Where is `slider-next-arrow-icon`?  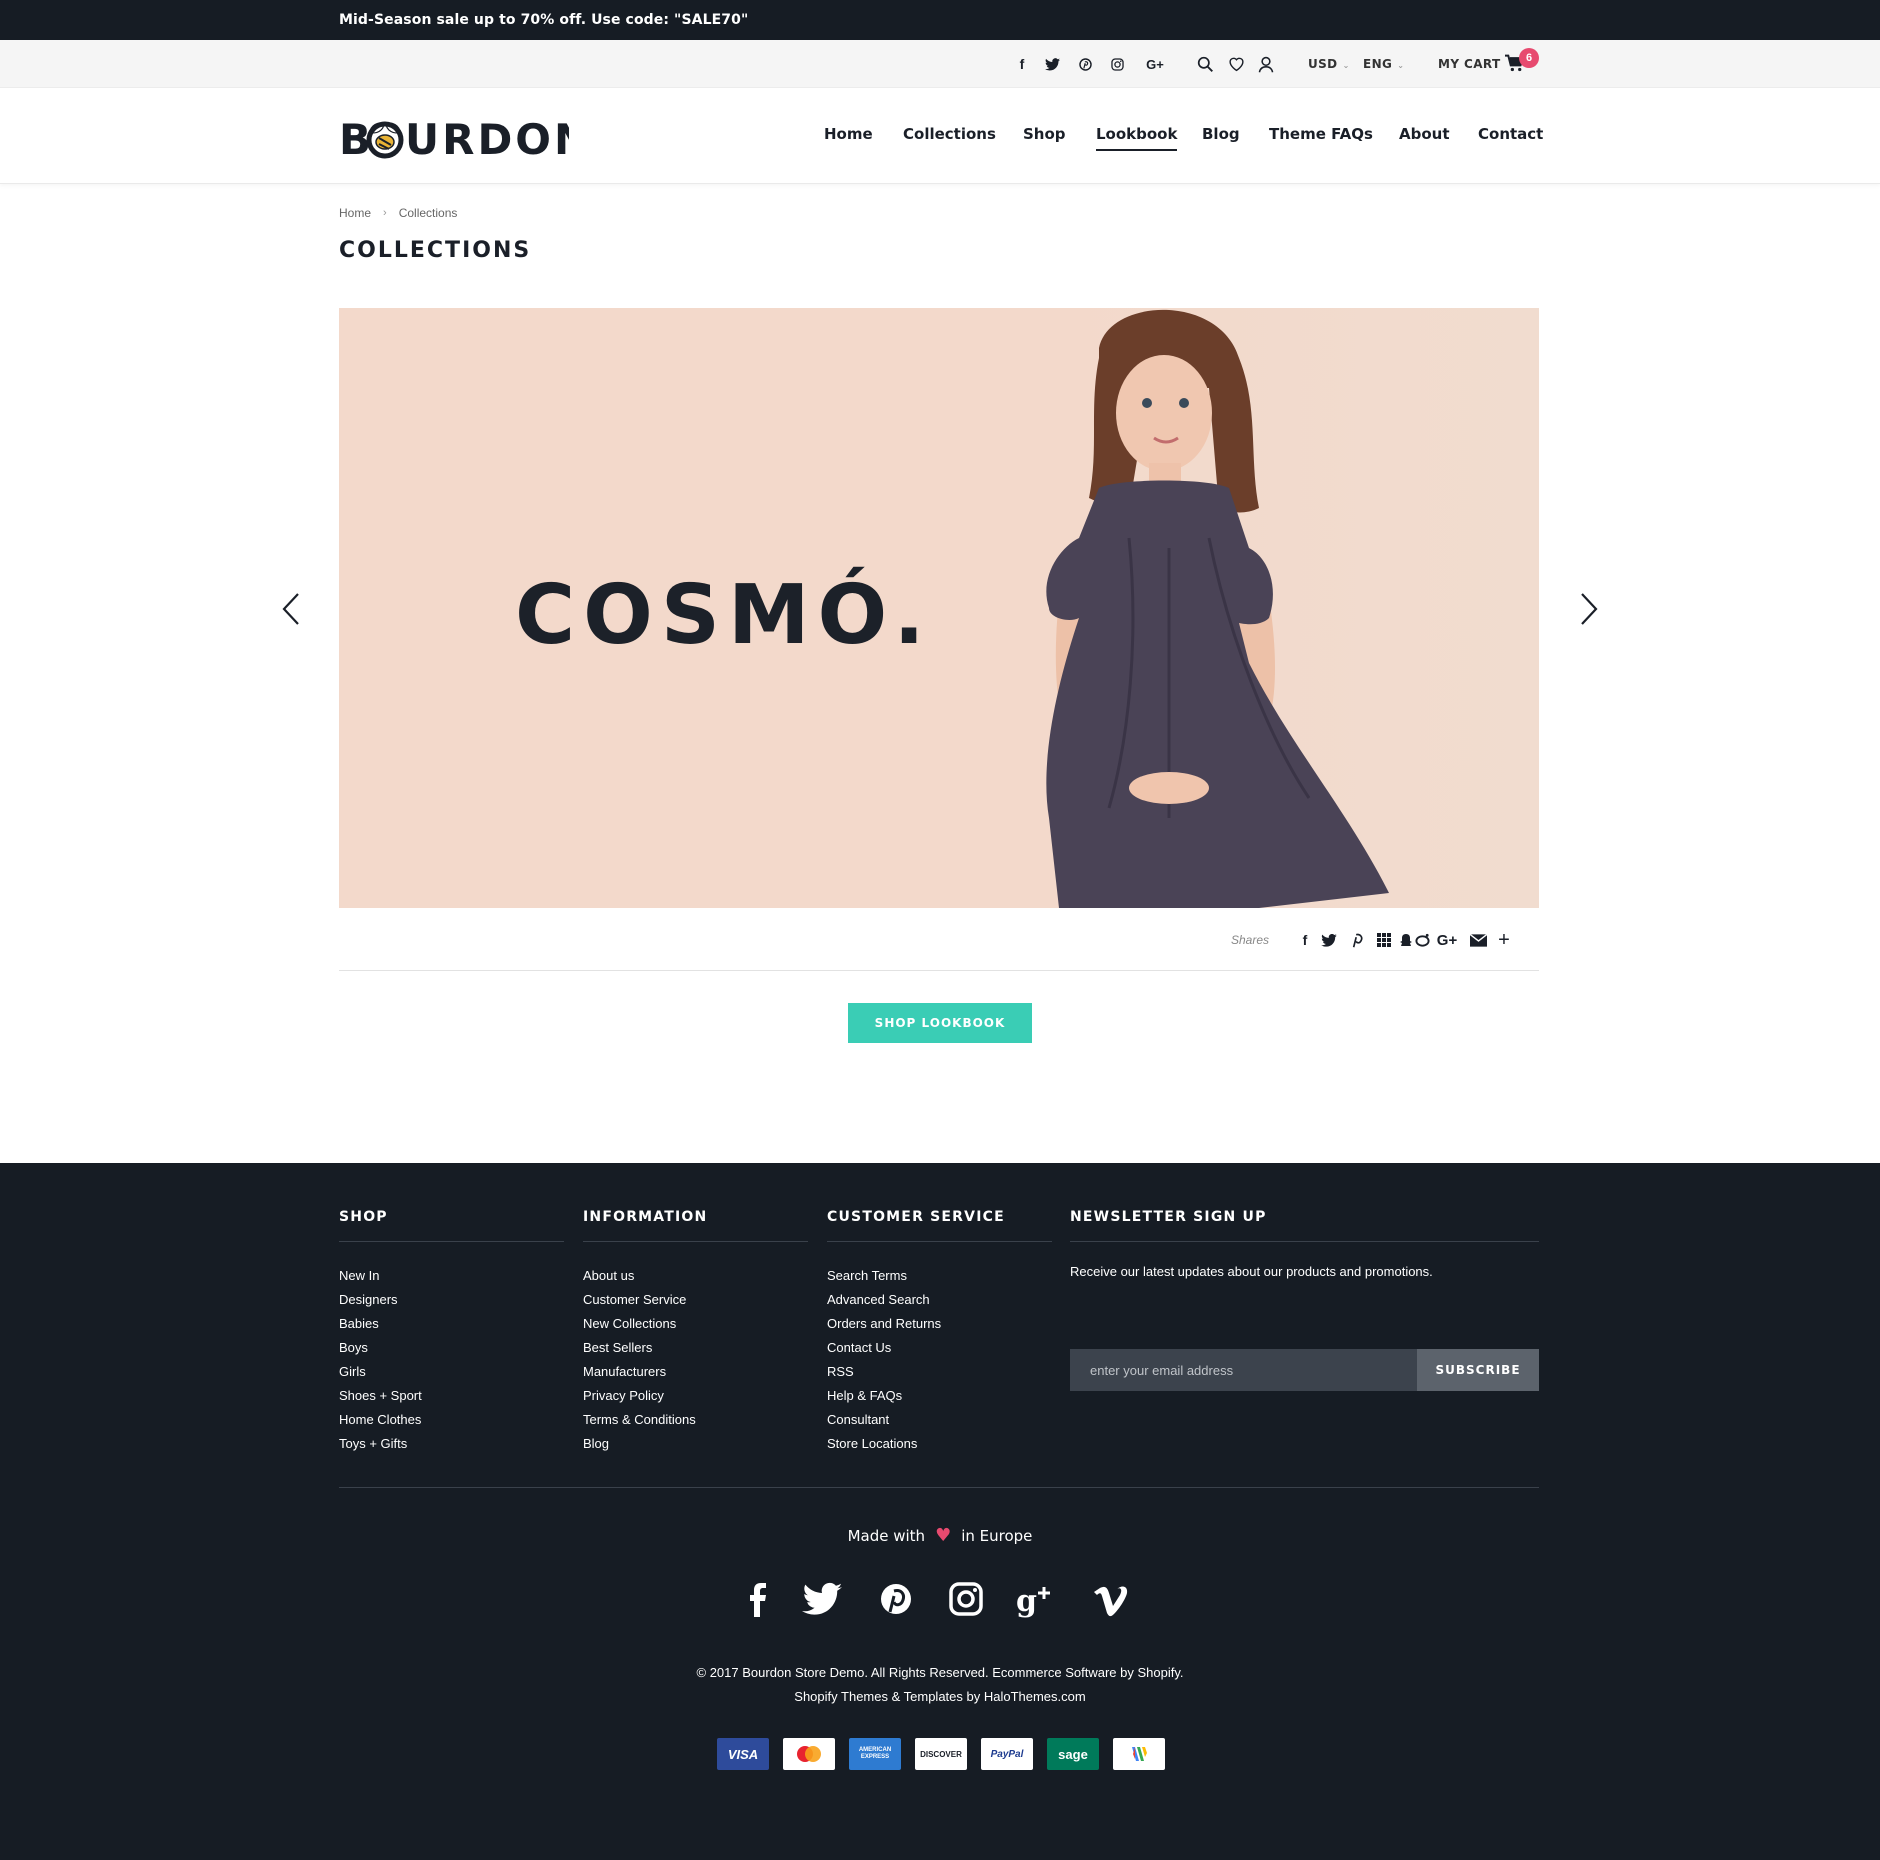
slider-next-arrow-icon is located at coordinates (1588, 609).